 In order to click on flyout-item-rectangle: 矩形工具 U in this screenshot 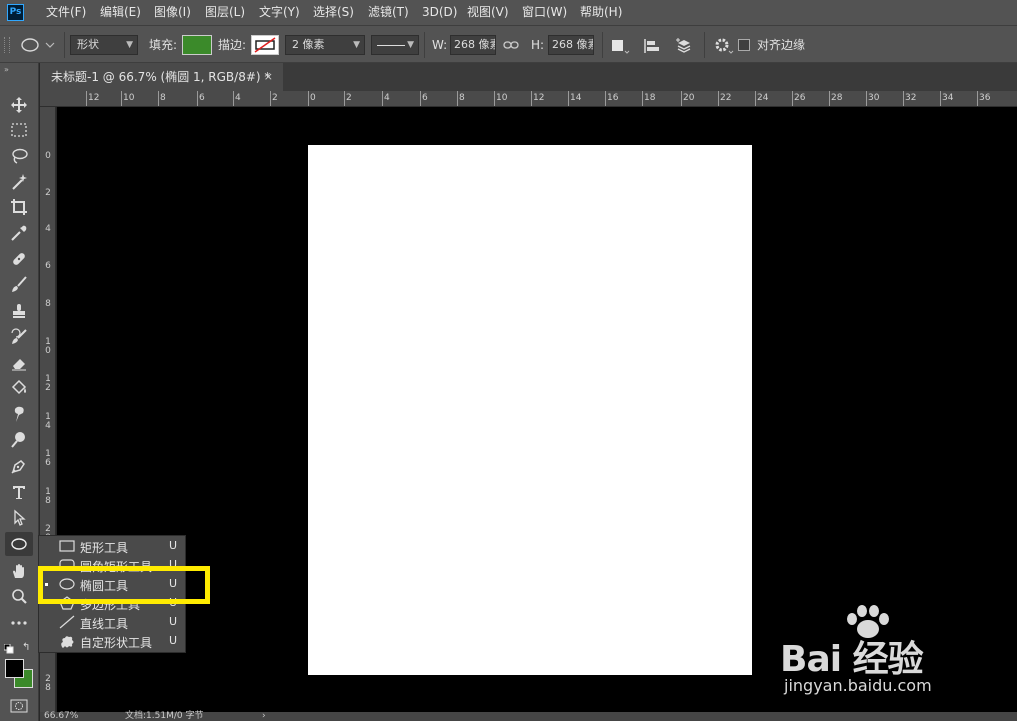, I will do `click(112, 546)`.